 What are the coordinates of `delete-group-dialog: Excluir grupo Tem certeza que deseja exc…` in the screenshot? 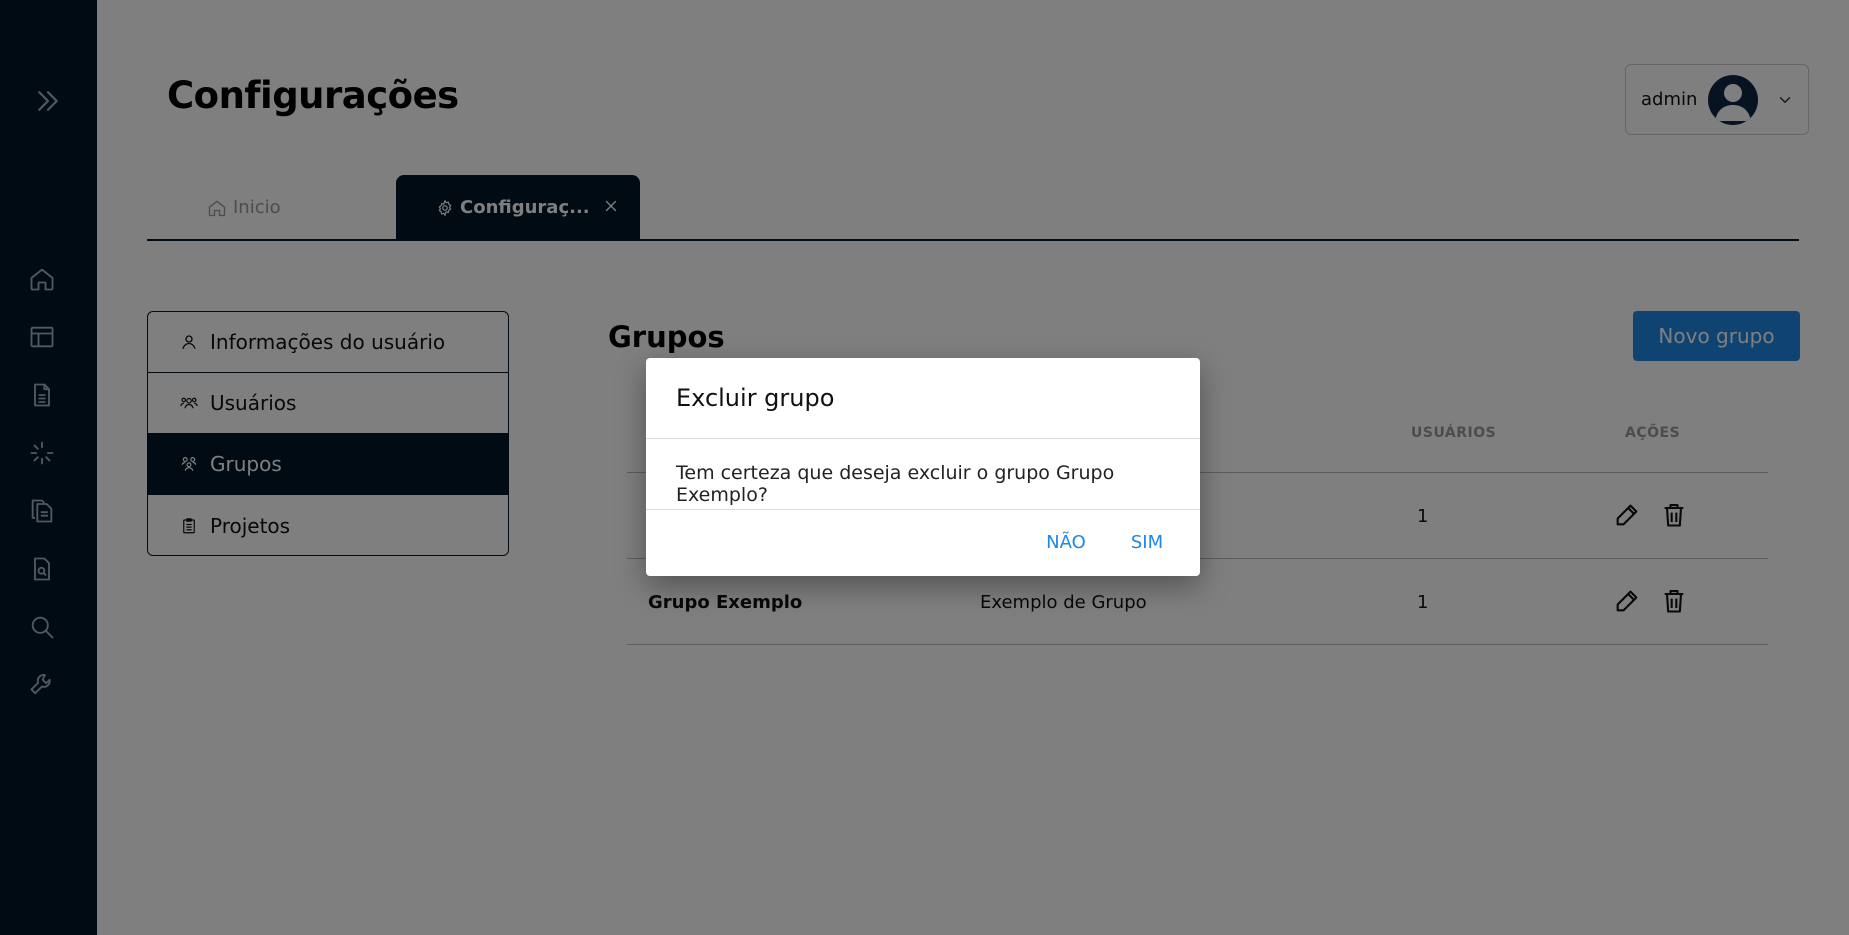 It's located at (923, 467).